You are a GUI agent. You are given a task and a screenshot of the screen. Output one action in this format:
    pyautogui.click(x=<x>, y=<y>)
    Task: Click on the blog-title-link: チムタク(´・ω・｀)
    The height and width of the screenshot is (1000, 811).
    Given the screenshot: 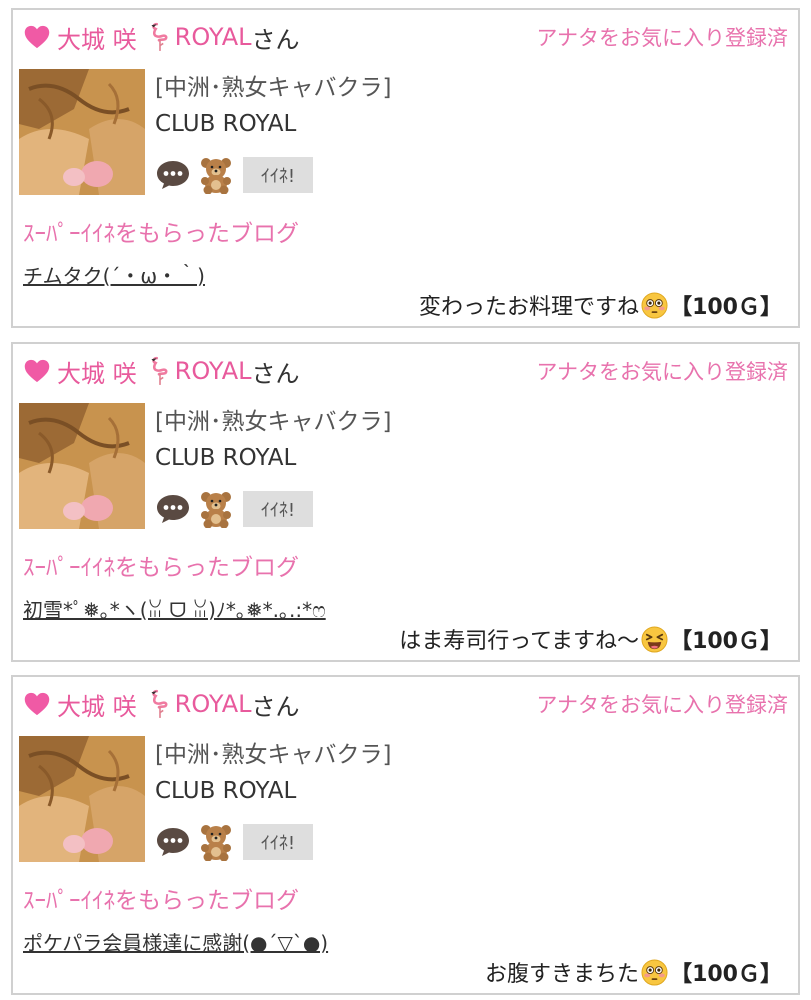 What is the action you would take?
    pyautogui.click(x=114, y=274)
    